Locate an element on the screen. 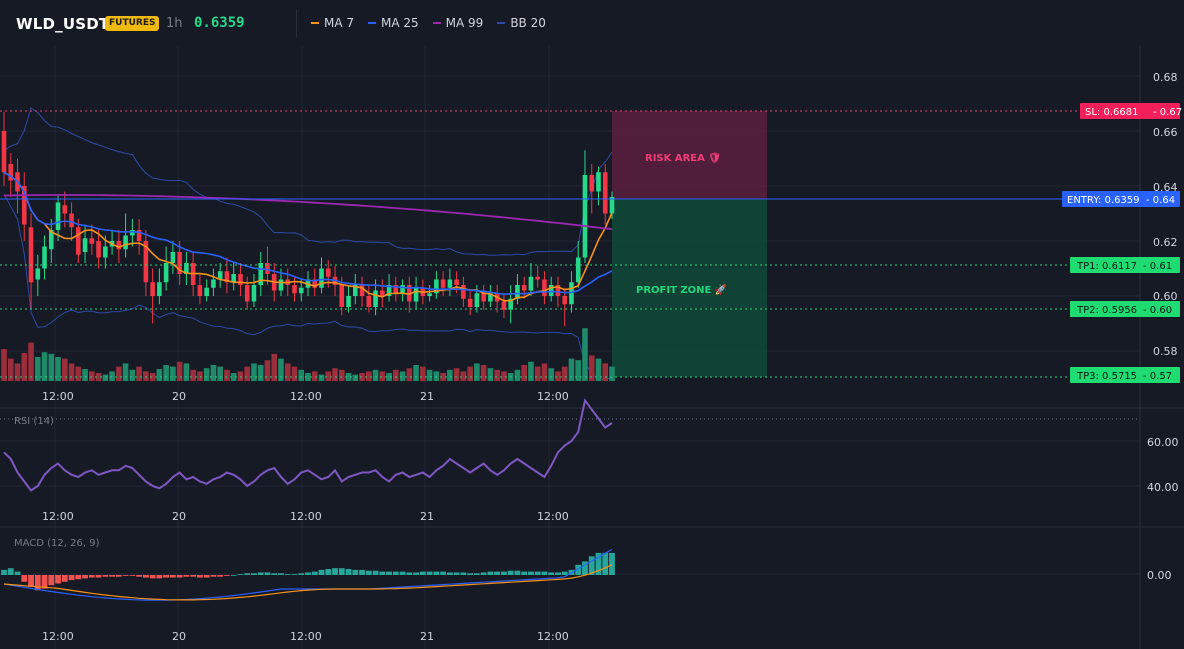 This screenshot has width=1184, height=649. time-axis-macd: 12:00 20 12:00 21 12:00 is located at coordinates (305, 636).